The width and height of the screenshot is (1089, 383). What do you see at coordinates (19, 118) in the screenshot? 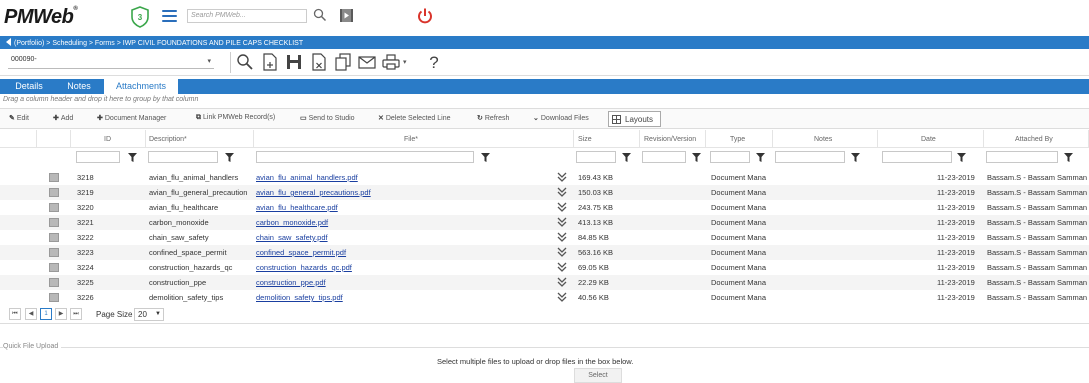
I see `edit-button: ✎ Edit` at bounding box center [19, 118].